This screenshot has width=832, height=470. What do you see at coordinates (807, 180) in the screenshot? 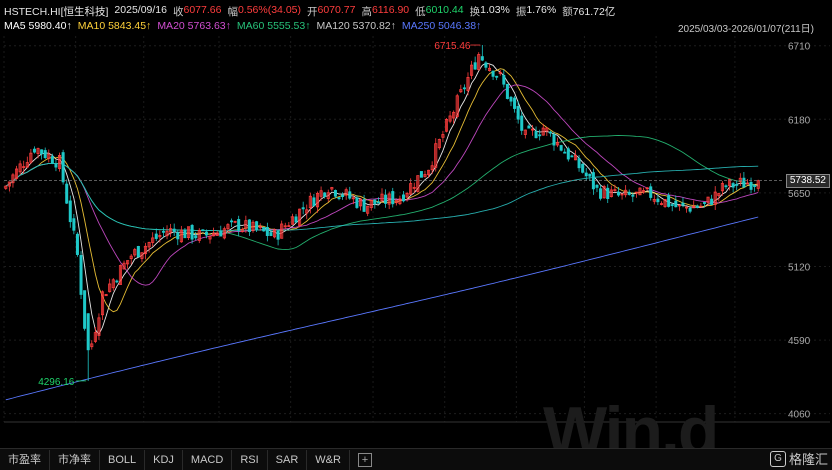
I see `current-price-tag: 5738.52` at bounding box center [807, 180].